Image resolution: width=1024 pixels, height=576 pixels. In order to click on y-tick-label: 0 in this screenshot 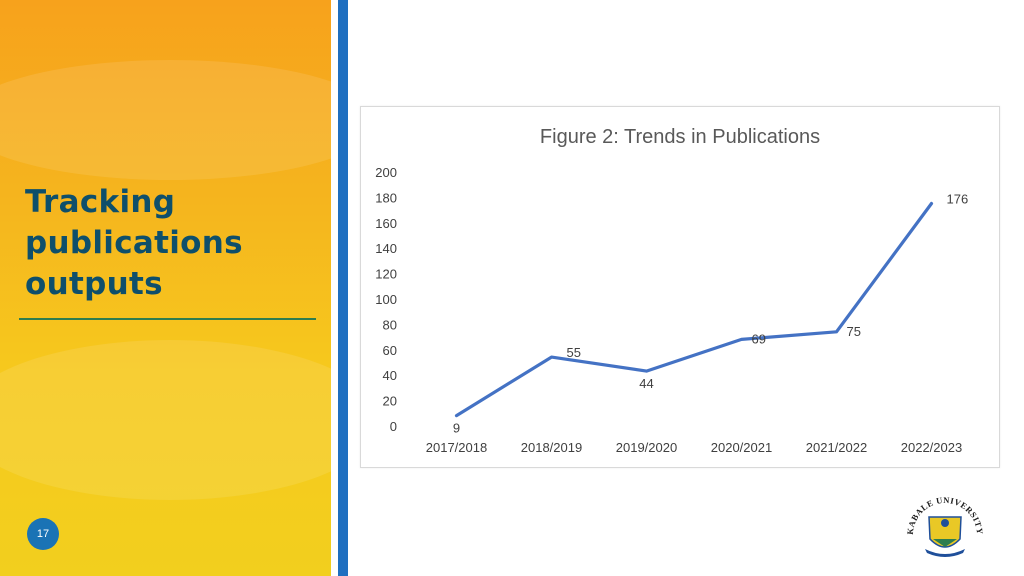, I will do `click(393, 426)`.